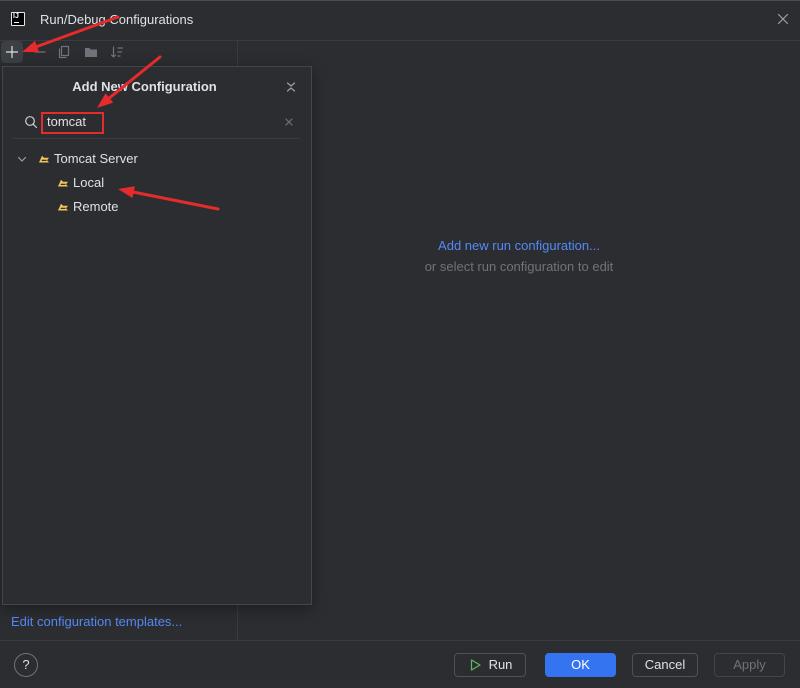  Describe the element at coordinates (157, 207) in the screenshot. I see `tree-item-tomcat-remote: Remote` at that location.